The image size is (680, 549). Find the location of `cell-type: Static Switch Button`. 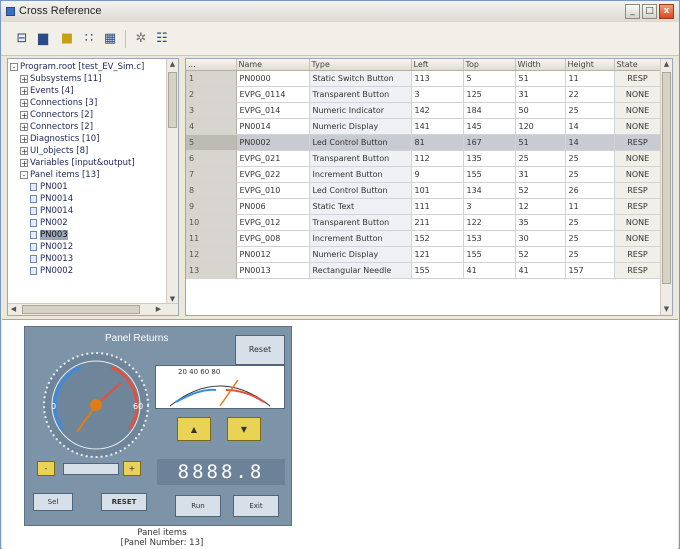

cell-type: Static Switch Button is located at coordinates (360, 78).